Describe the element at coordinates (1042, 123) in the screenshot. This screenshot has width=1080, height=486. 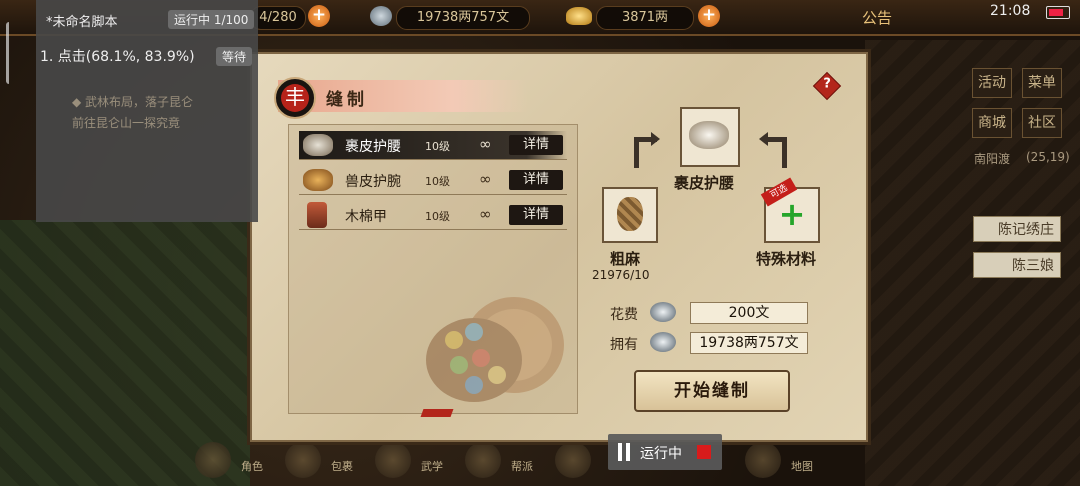
I see `community-button: 社区` at that location.